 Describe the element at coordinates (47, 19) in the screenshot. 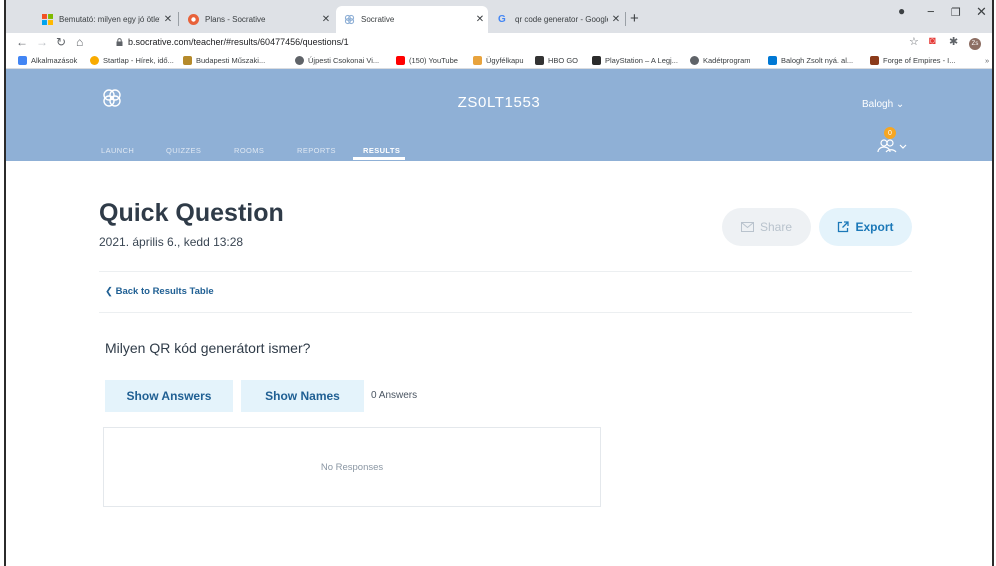

I see `microsoft-icon` at that location.